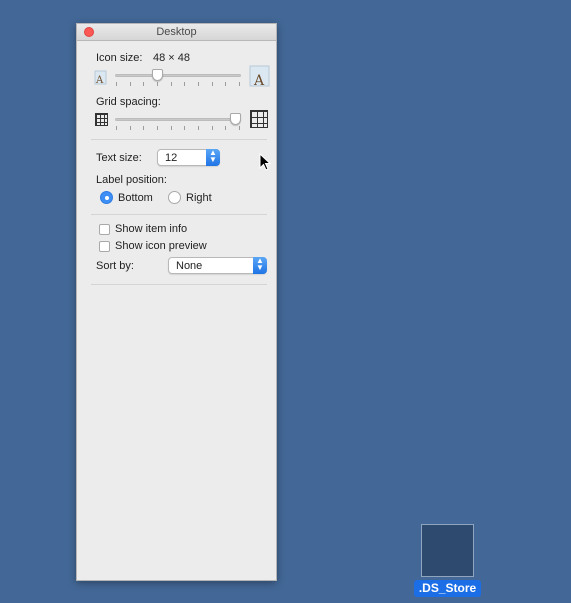 This screenshot has height=603, width=571. Describe the element at coordinates (265, 162) in the screenshot. I see `mouse-pointer-icon` at that location.